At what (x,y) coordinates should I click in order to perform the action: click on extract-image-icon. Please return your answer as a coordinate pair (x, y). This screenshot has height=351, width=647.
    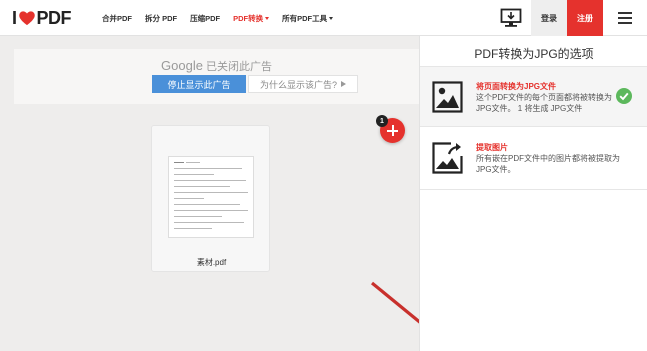
    Looking at the image, I should click on (447, 158).